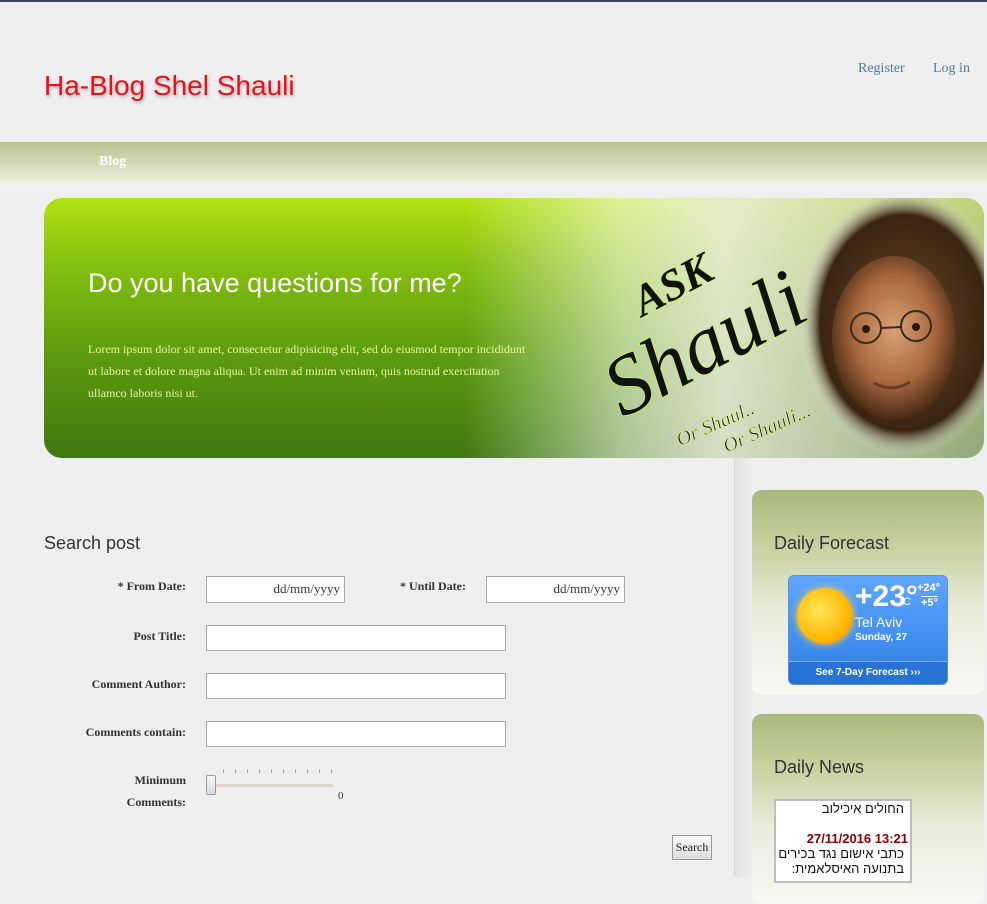  What do you see at coordinates (734, 667) in the screenshot?
I see `column-divider` at bounding box center [734, 667].